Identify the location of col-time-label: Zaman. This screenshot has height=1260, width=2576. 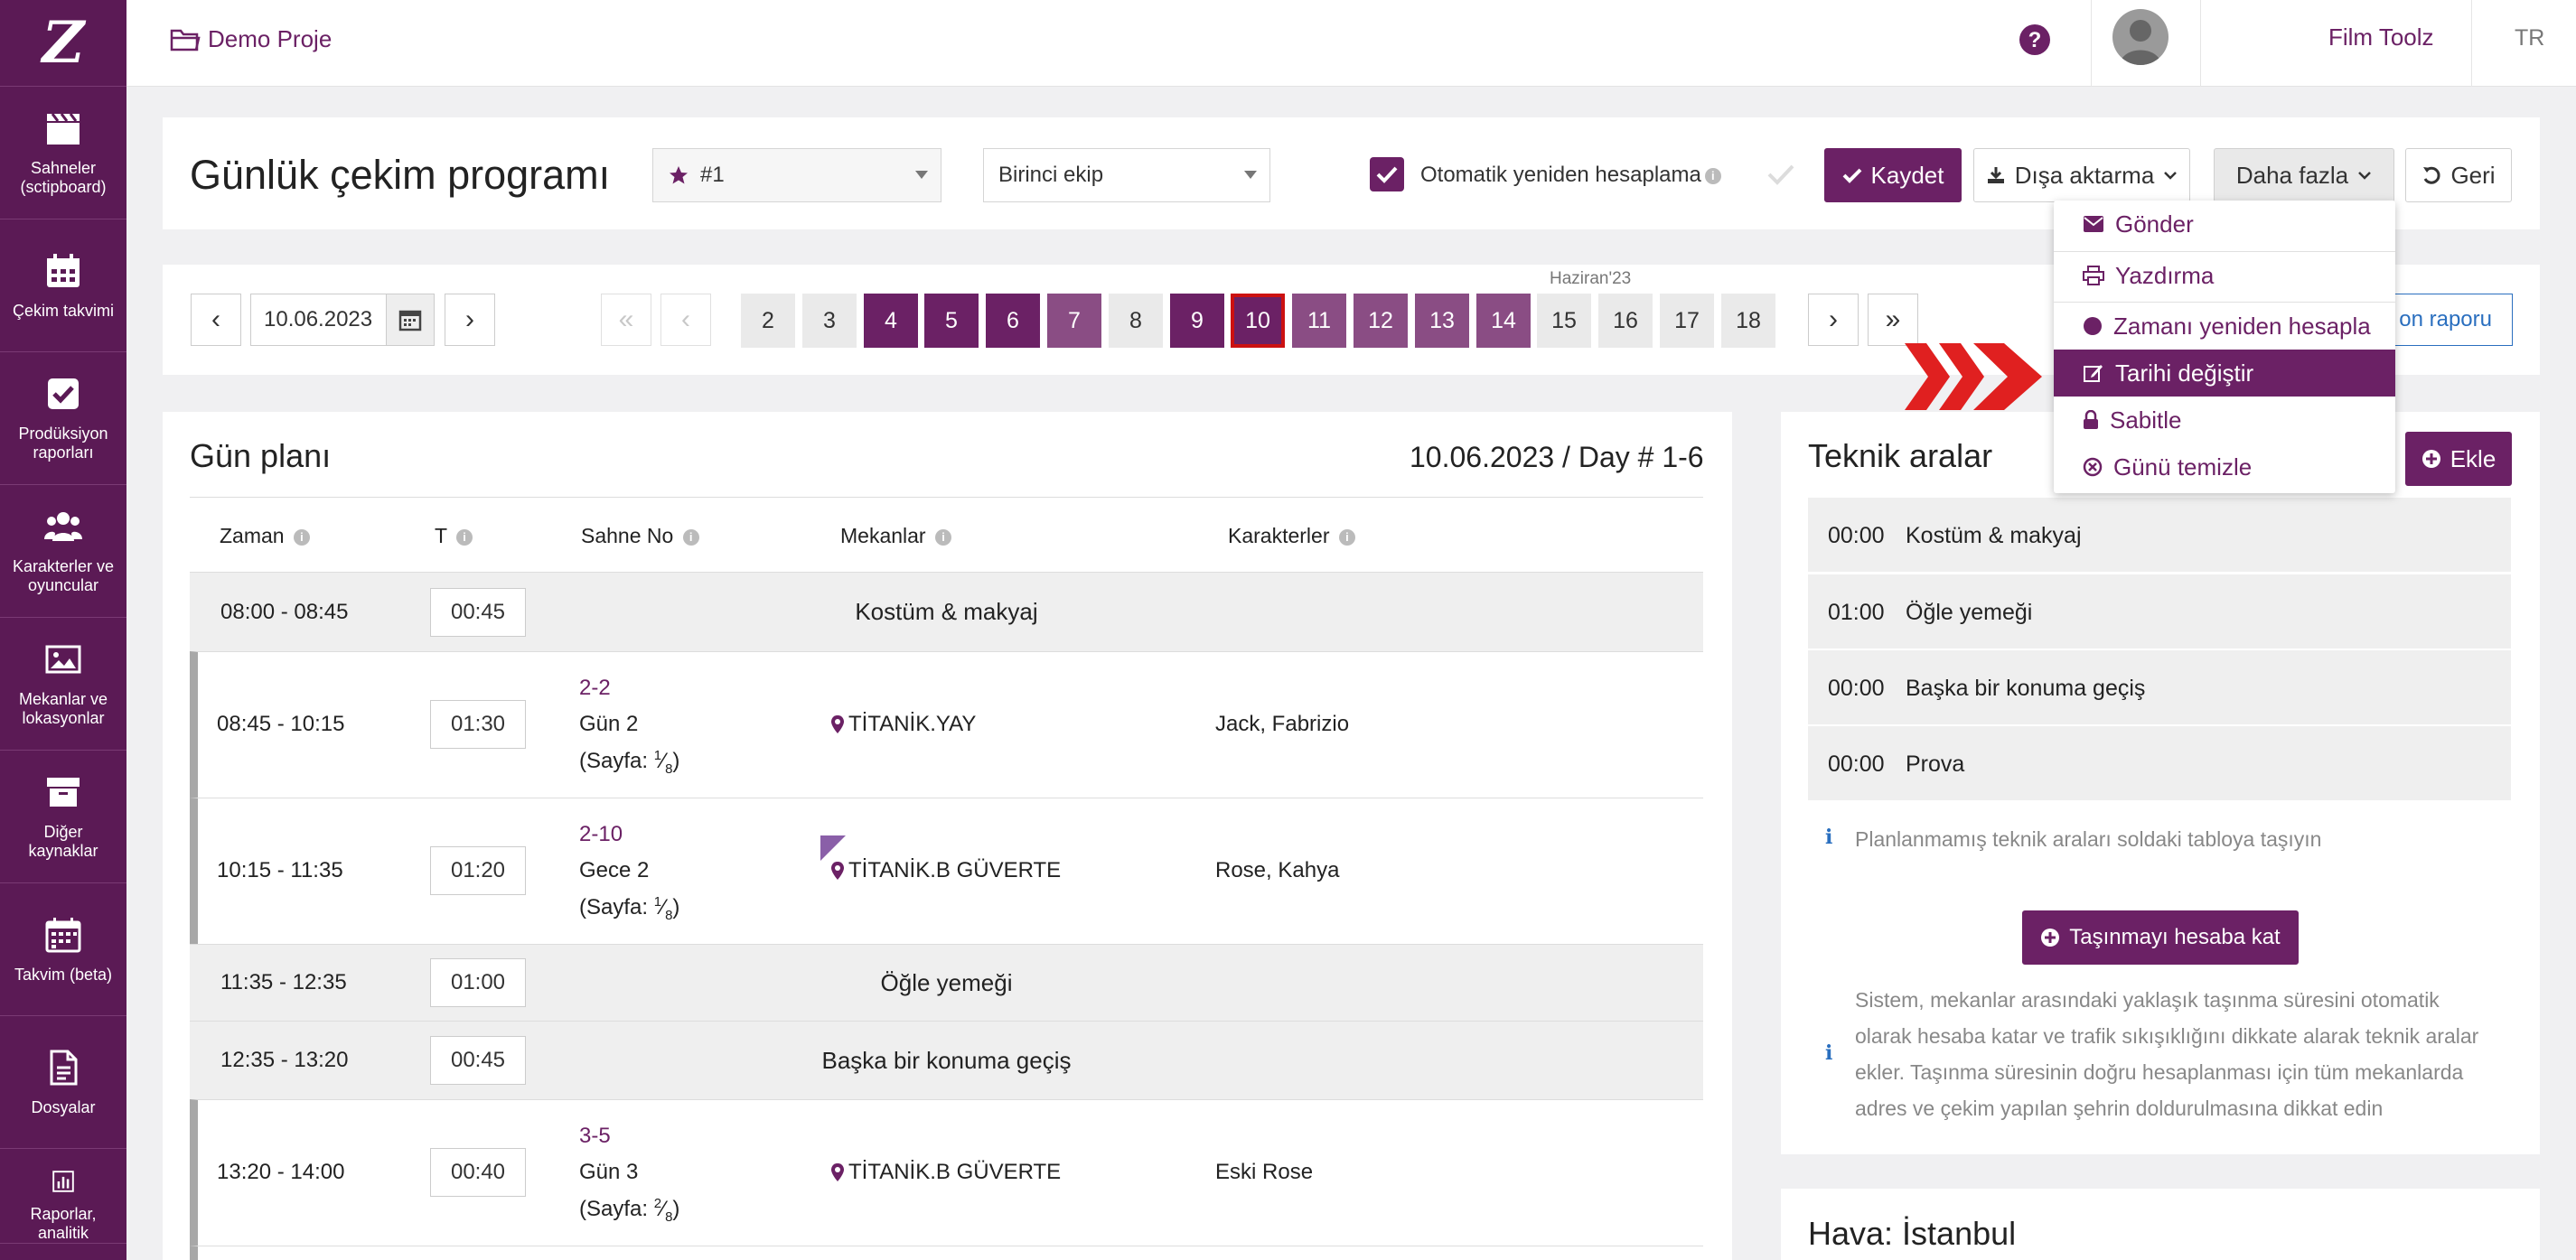
(252, 535).